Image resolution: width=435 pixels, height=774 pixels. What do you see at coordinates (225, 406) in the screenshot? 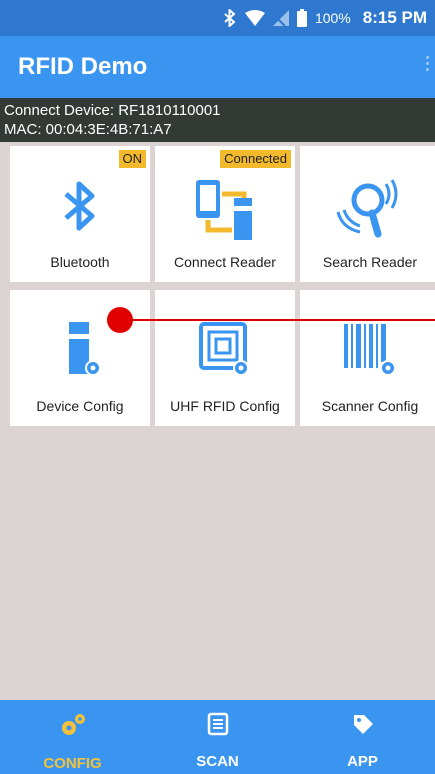
I see `tile-label: UHF RFID Config` at bounding box center [225, 406].